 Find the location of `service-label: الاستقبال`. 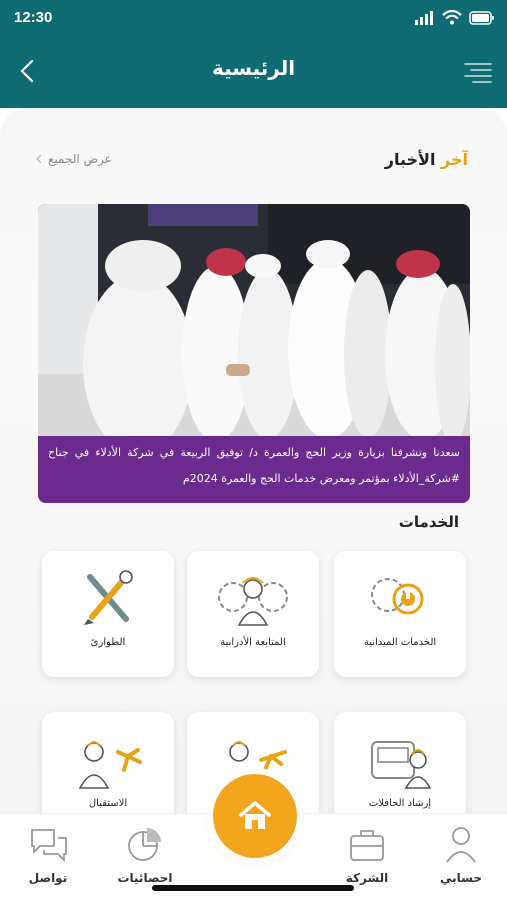

service-label: الاستقبال is located at coordinates (108, 803).